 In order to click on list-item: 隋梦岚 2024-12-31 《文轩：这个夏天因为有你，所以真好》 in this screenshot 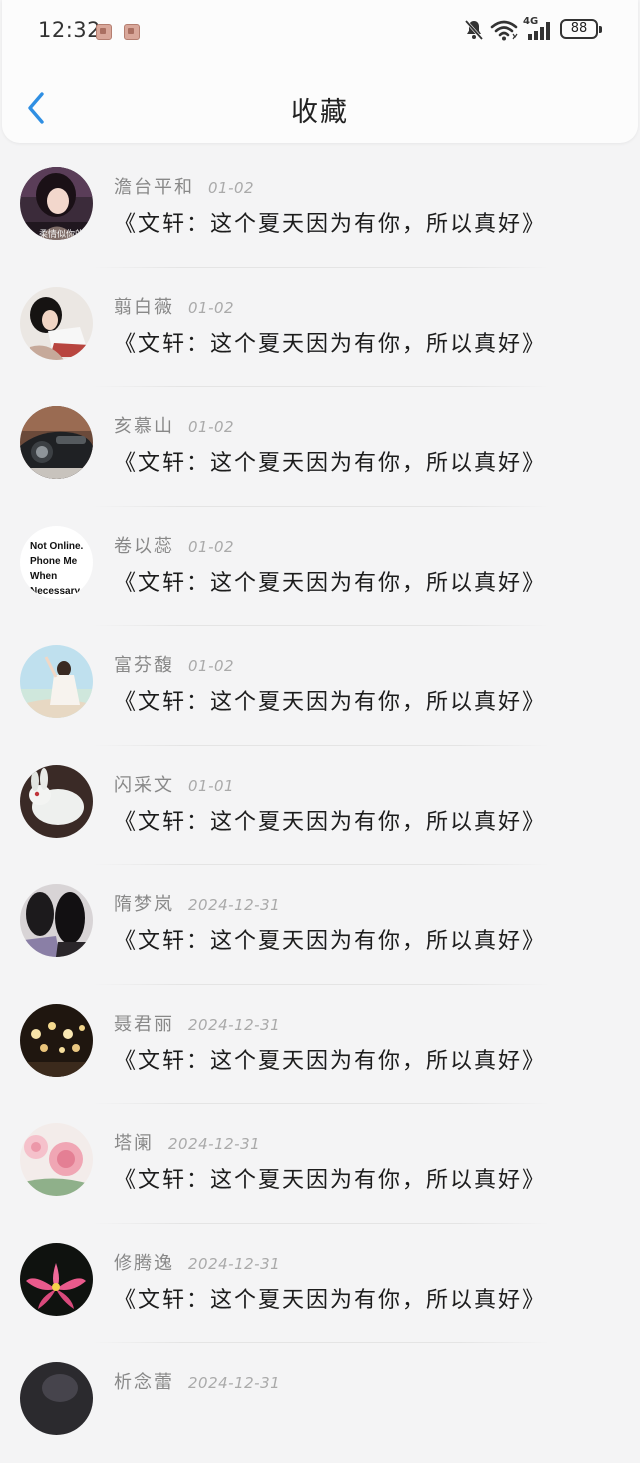, I will do `click(320, 925)`.